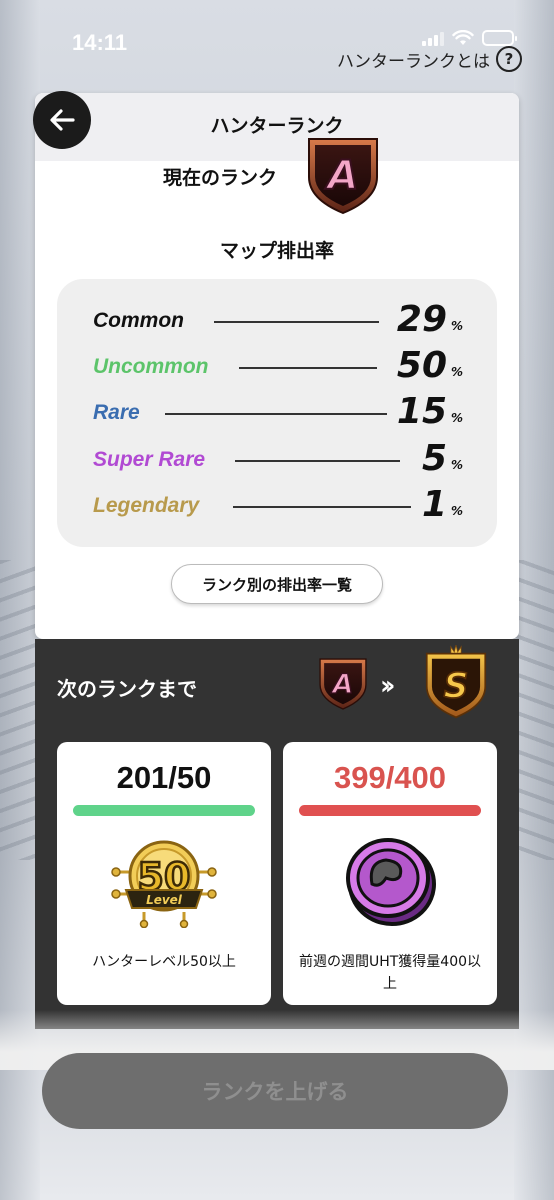 This screenshot has height=1200, width=554. What do you see at coordinates (164, 777) in the screenshot?
I see `requirement-value: 201/50` at bounding box center [164, 777].